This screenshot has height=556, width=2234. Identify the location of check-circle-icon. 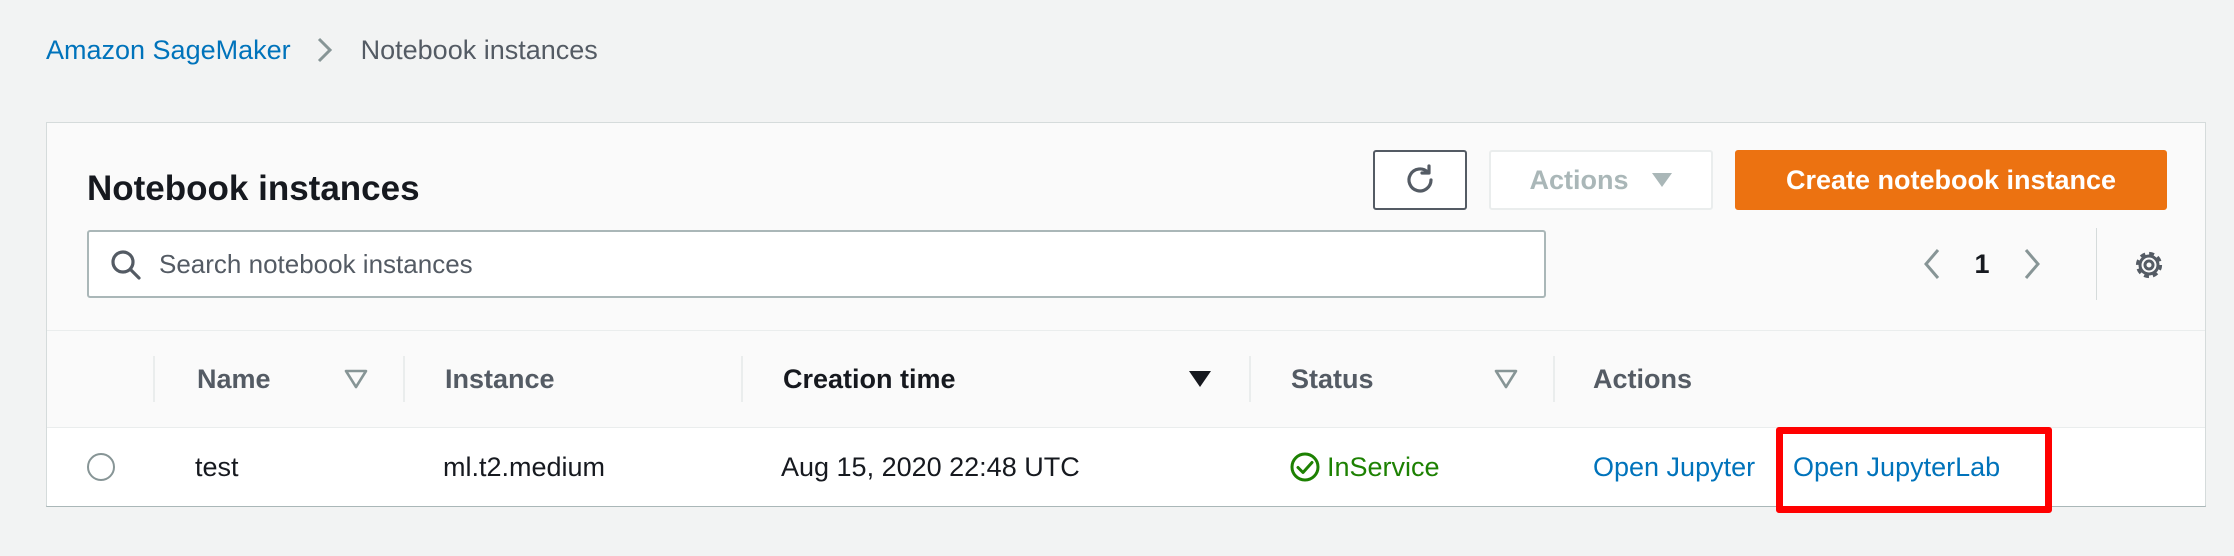
(1305, 467).